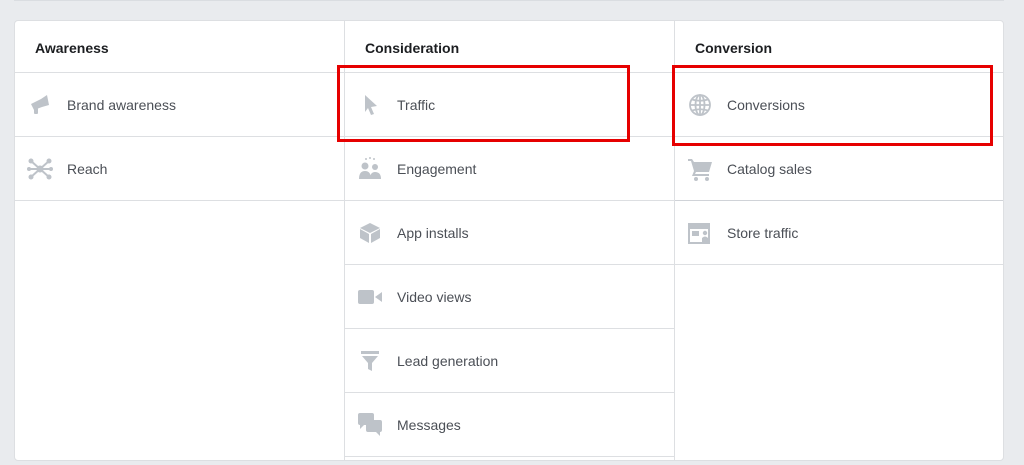 This screenshot has height=465, width=1024. I want to click on objective-label: Messages, so click(429, 424).